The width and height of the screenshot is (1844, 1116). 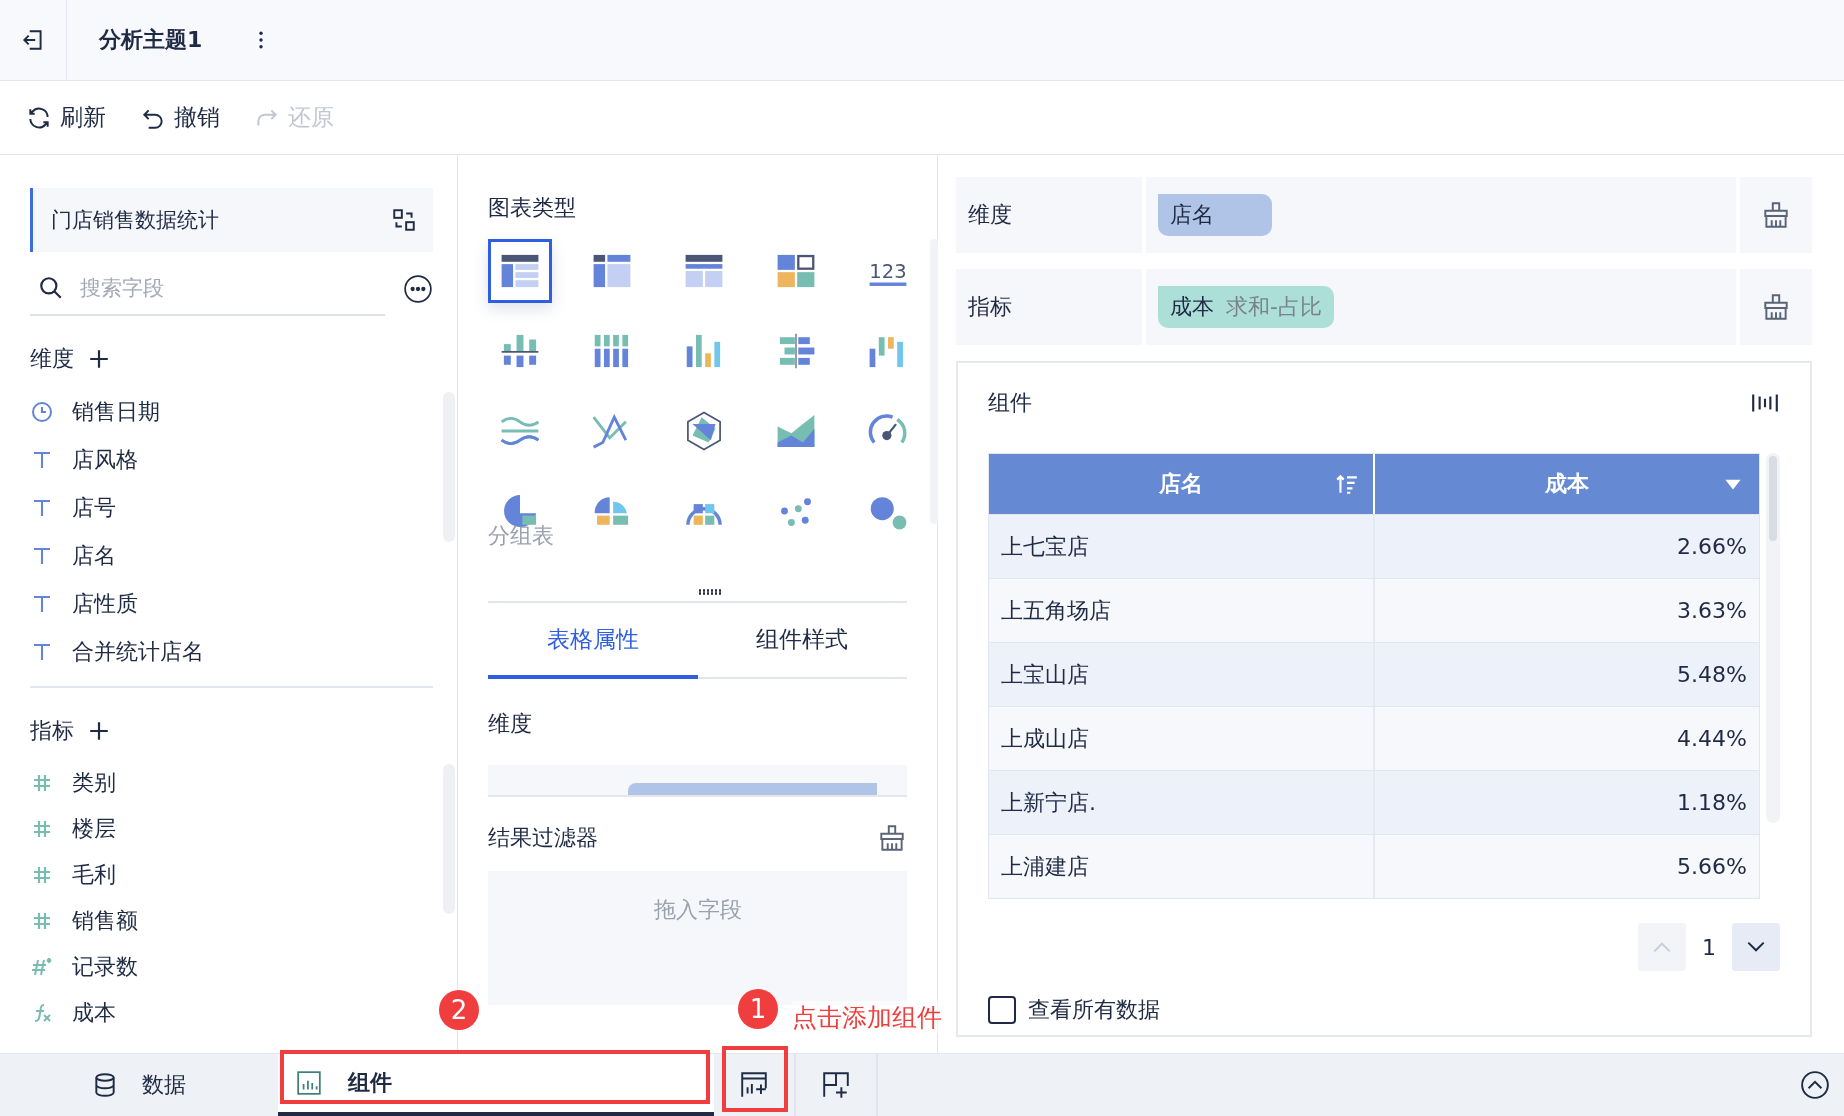 I want to click on dataset-header: 门店销售数据统计, so click(x=231, y=220).